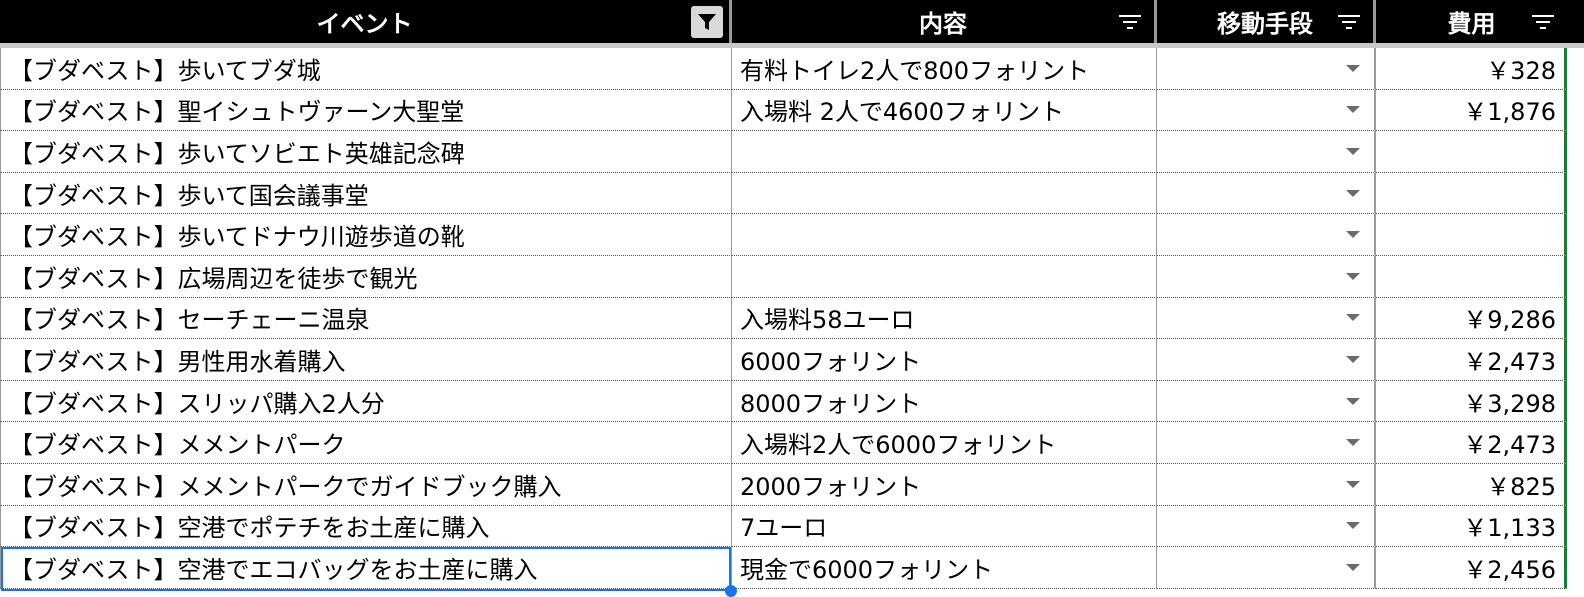  What do you see at coordinates (366, 360) in the screenshot?
I see `cell-event: 【ブダベスト】男性用水着購入` at bounding box center [366, 360].